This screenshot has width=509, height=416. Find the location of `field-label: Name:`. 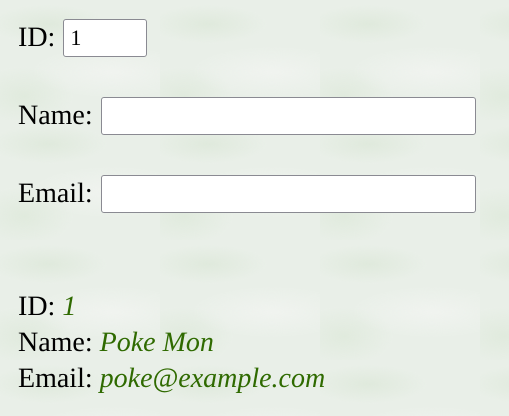

field-label: Name: is located at coordinates (55, 116).